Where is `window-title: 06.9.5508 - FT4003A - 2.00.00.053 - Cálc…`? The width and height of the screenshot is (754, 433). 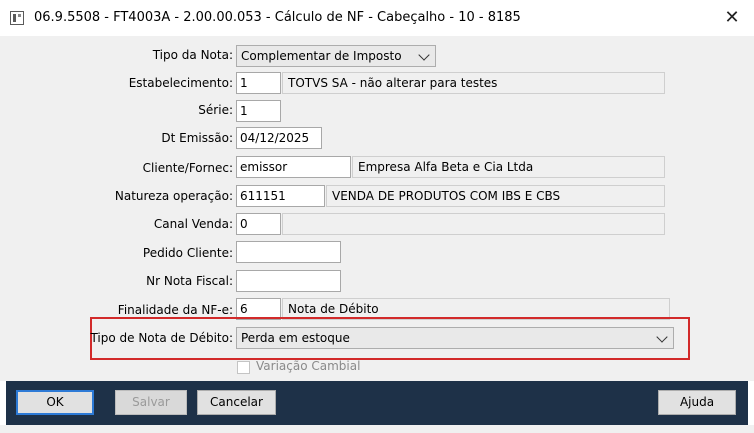 window-title: 06.9.5508 - FT4003A - 2.00.00.053 - Cálc… is located at coordinates (277, 17).